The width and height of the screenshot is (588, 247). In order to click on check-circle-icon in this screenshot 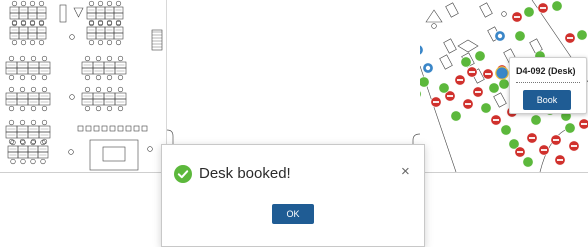, I will do `click(183, 174)`.